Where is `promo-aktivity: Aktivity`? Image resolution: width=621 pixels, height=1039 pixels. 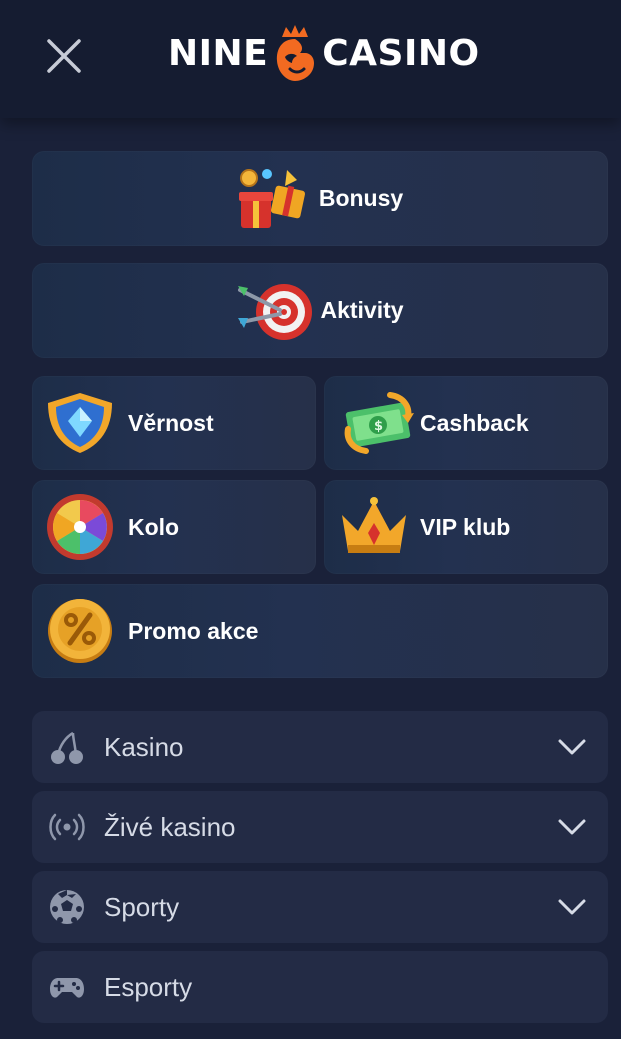 promo-aktivity: Aktivity is located at coordinates (320, 310).